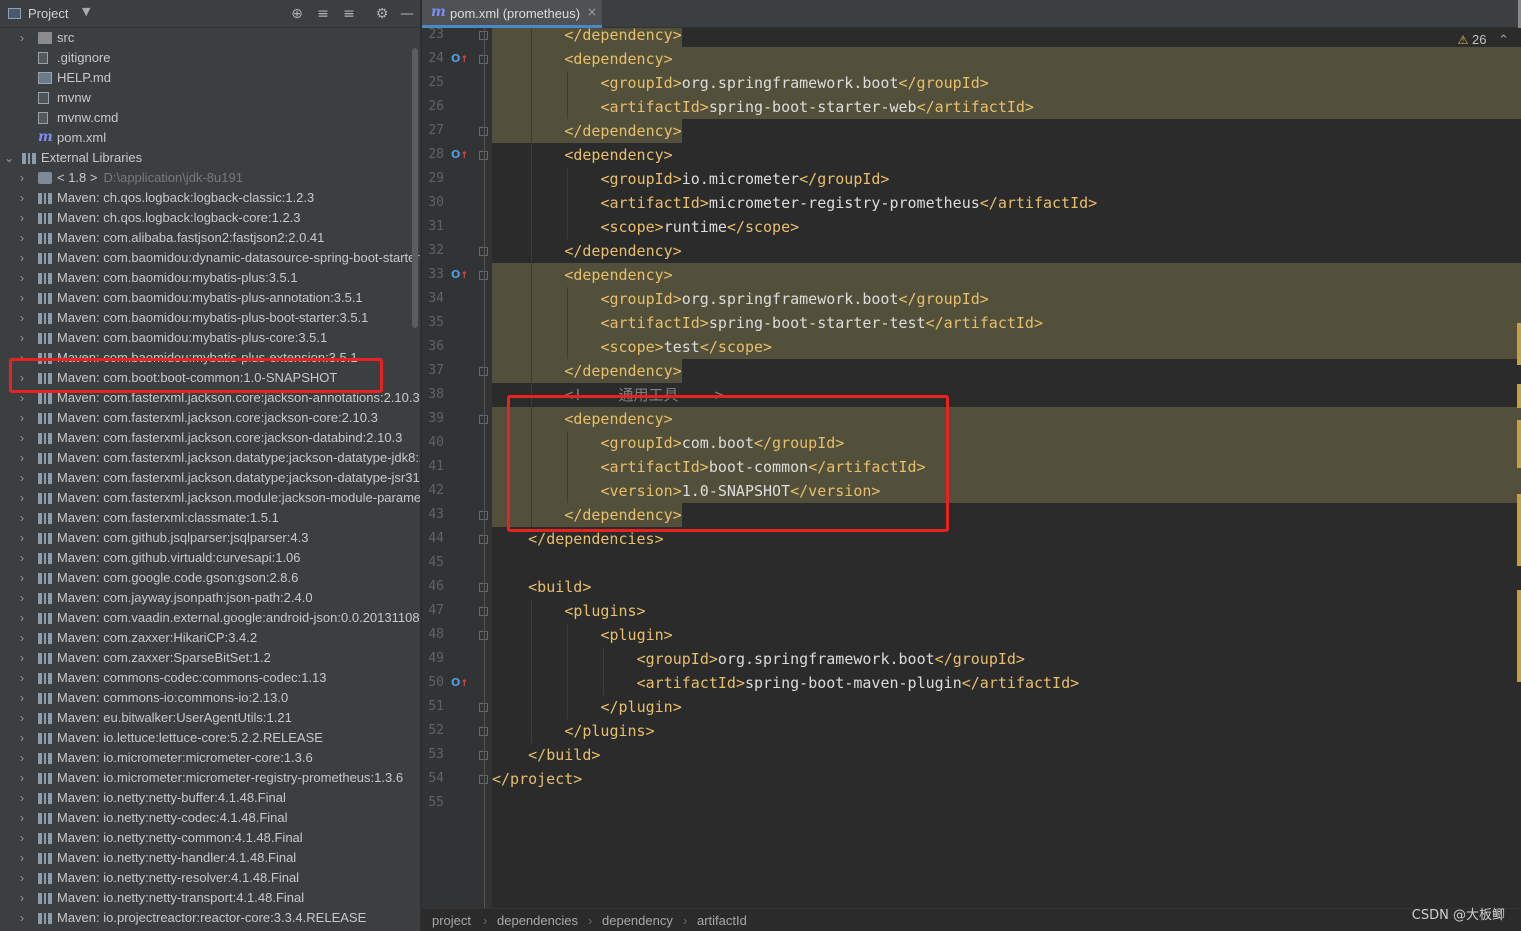  What do you see at coordinates (323, 14) in the screenshot?
I see `expand-all-icon: ≡` at bounding box center [323, 14].